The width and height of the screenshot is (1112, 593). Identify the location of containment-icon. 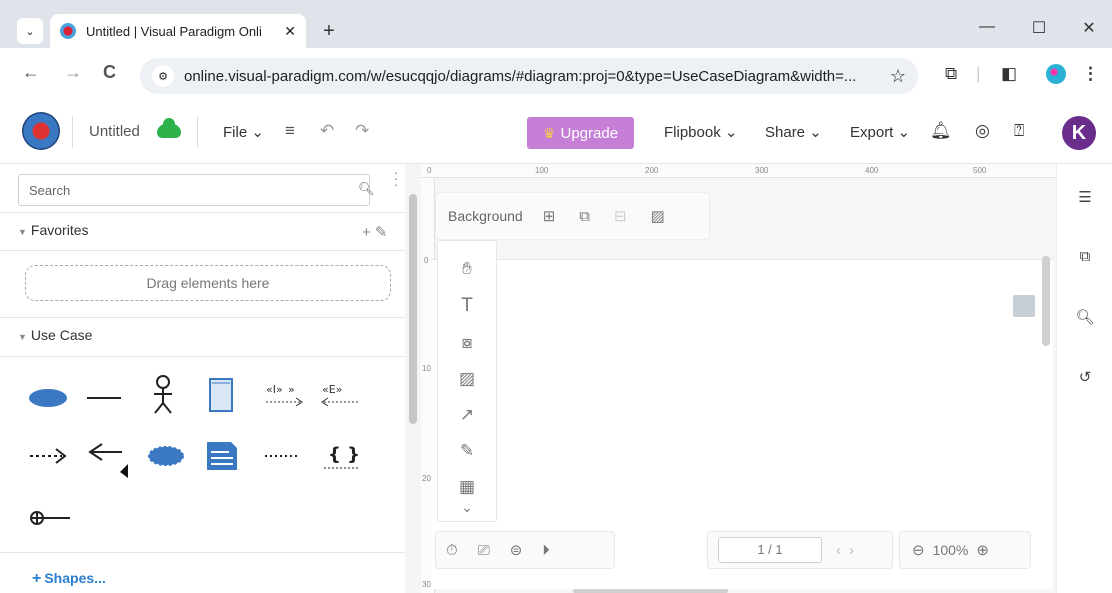
(50, 518).